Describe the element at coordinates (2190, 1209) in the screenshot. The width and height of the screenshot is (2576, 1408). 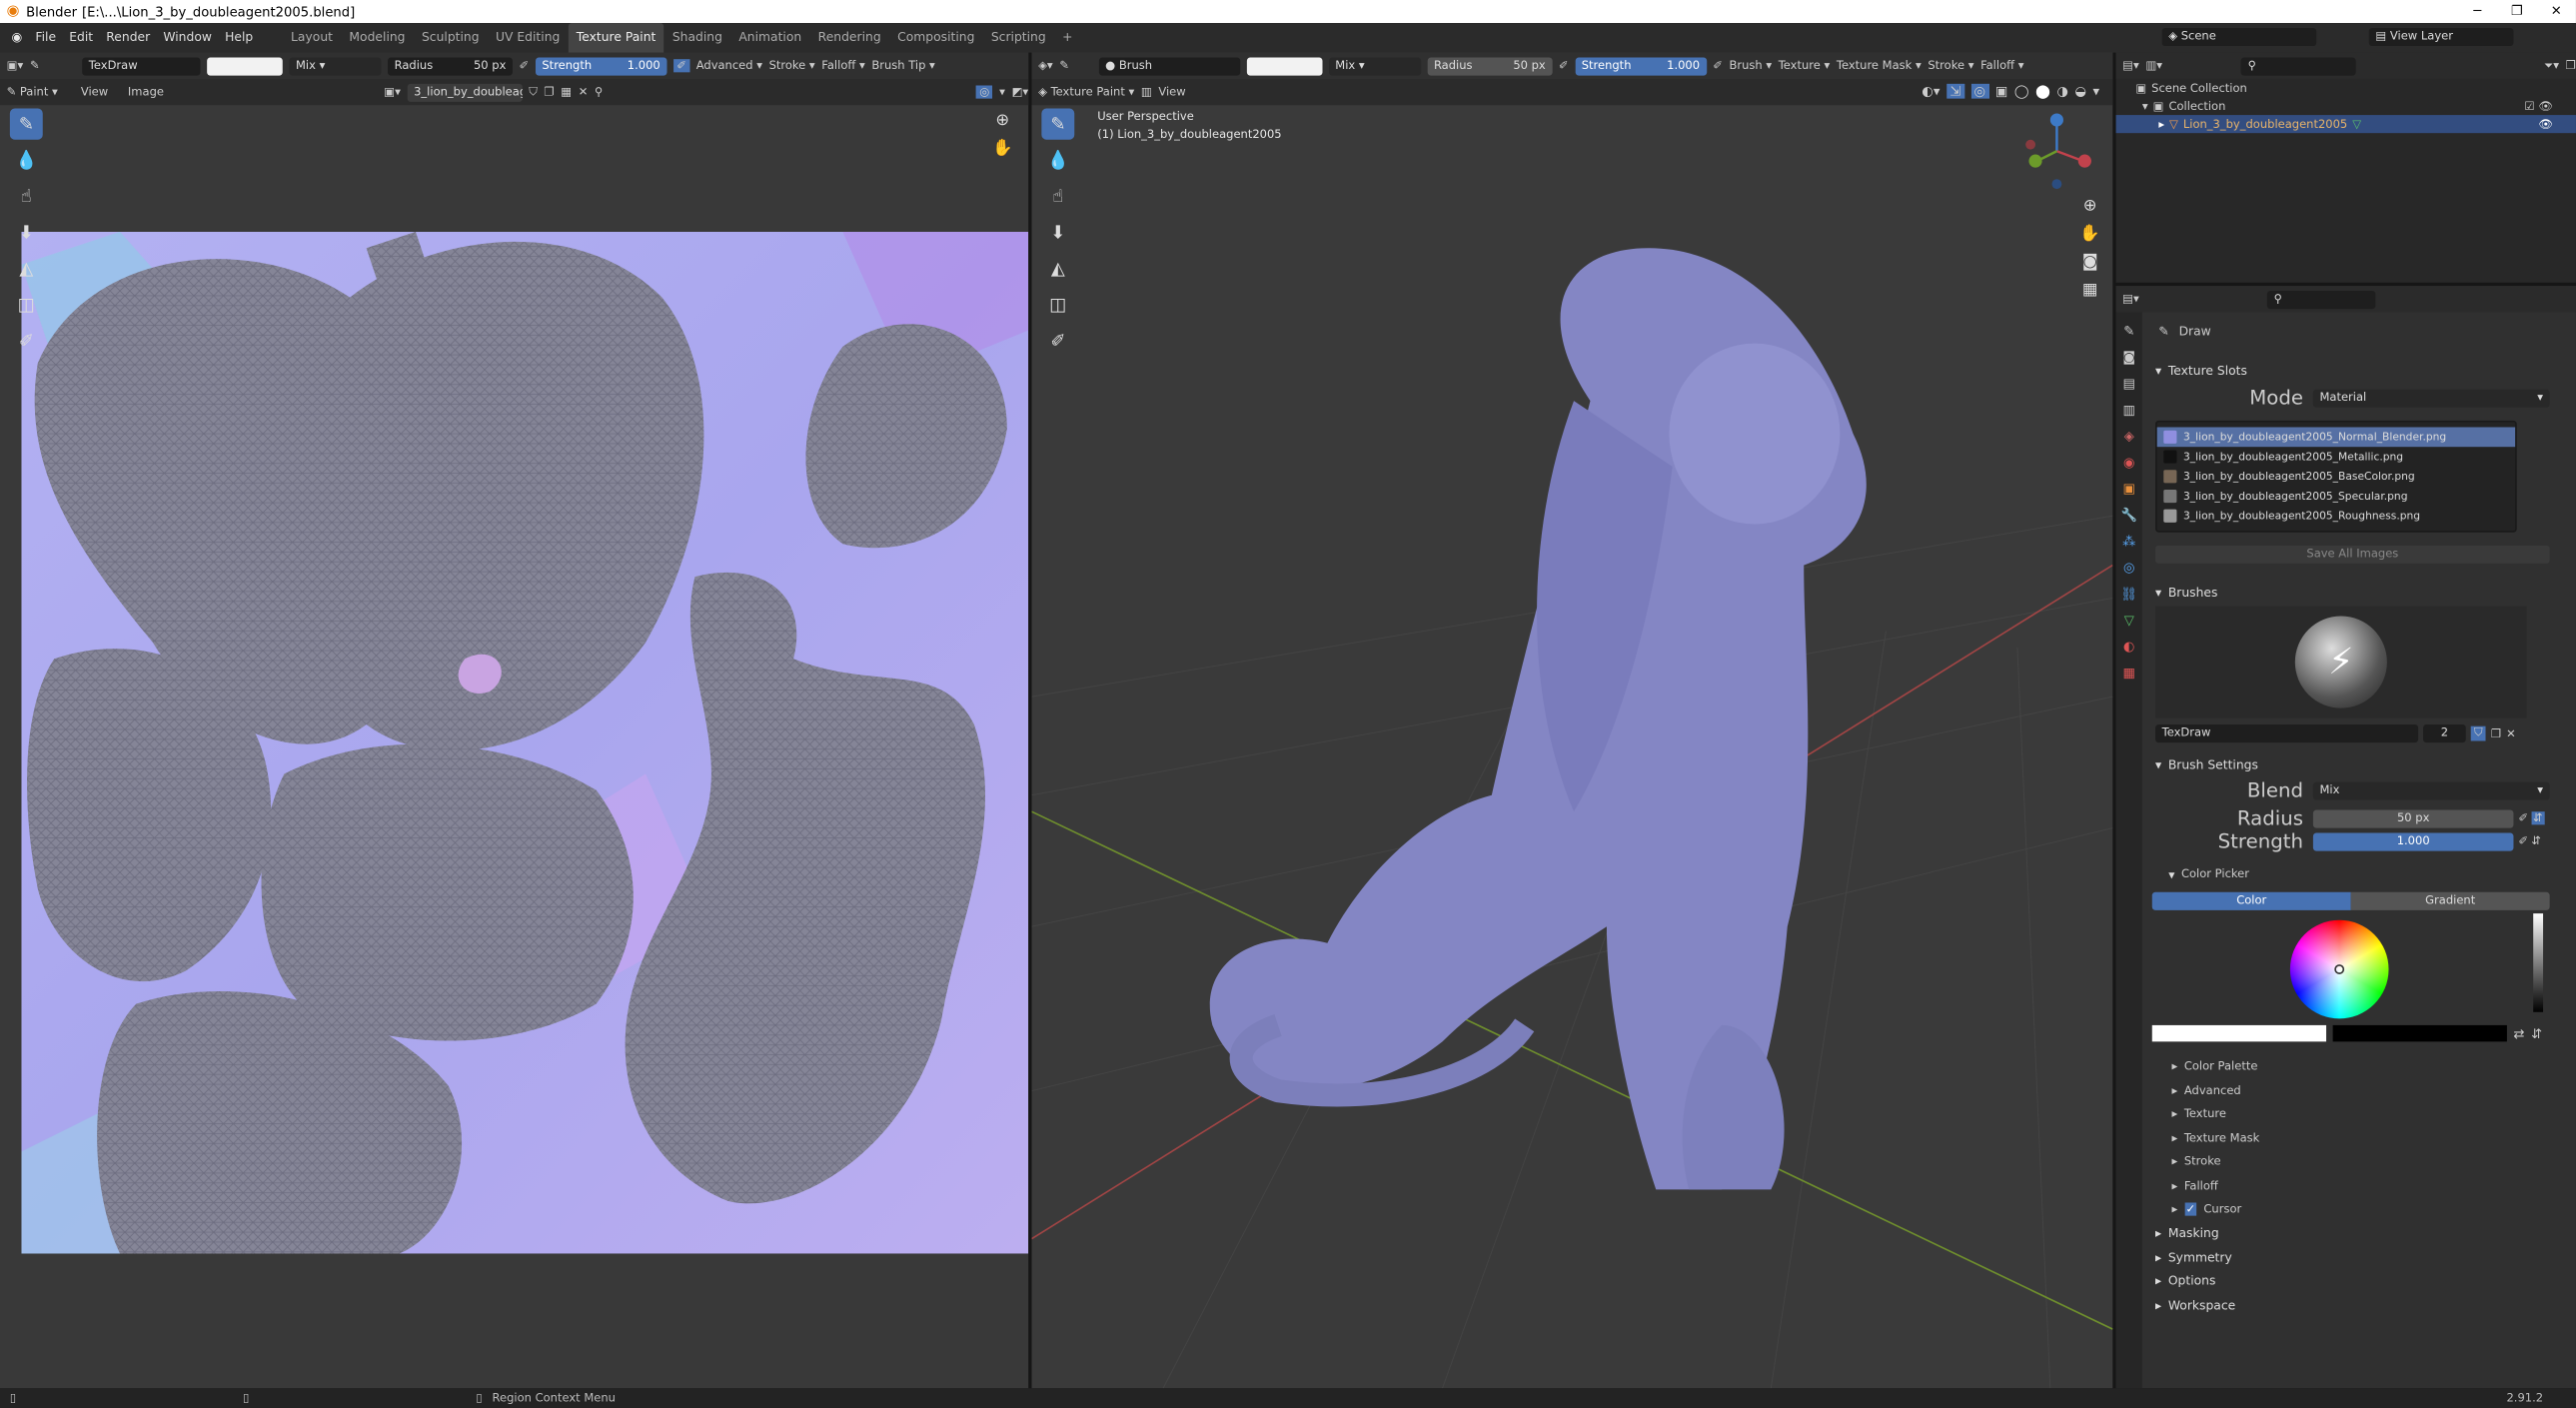
I see `cursor-checkbox-icon: ✓` at that location.